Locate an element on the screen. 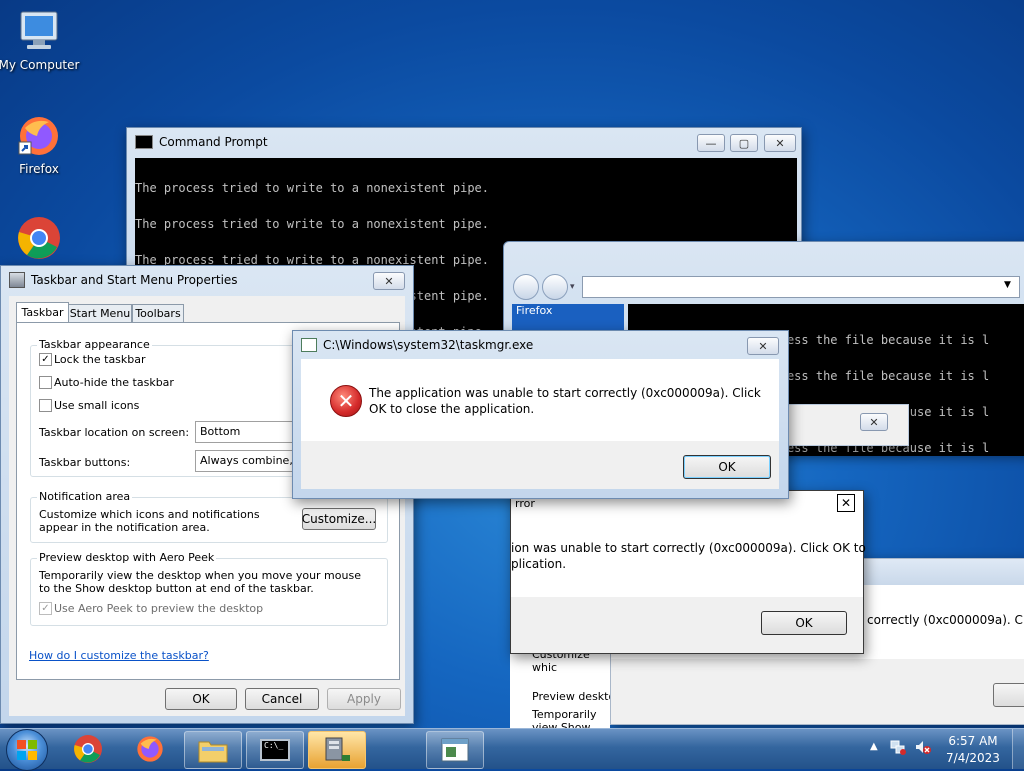 The image size is (1024, 771). clock-time: 6:57 AM is located at coordinates (973, 741).